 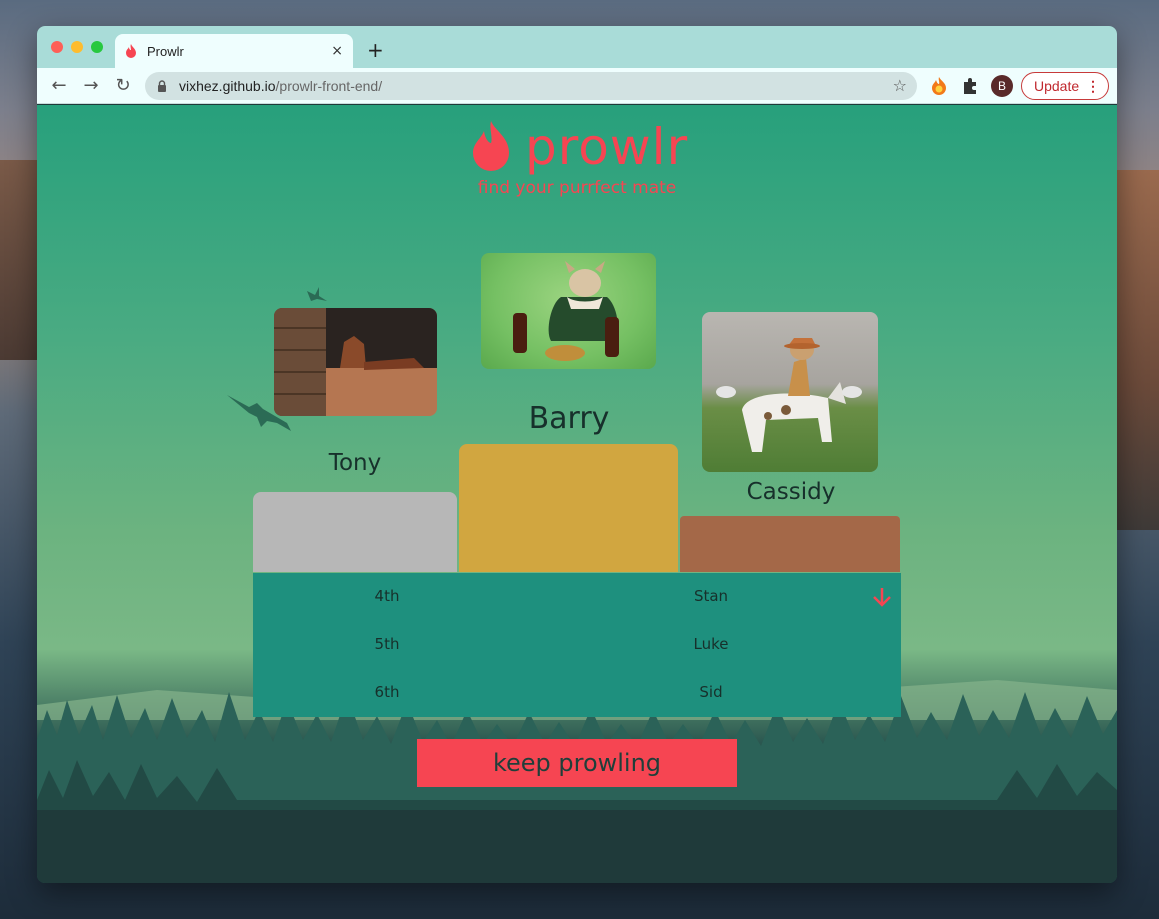 I want to click on small-bird-icon, so click(x=317, y=294).